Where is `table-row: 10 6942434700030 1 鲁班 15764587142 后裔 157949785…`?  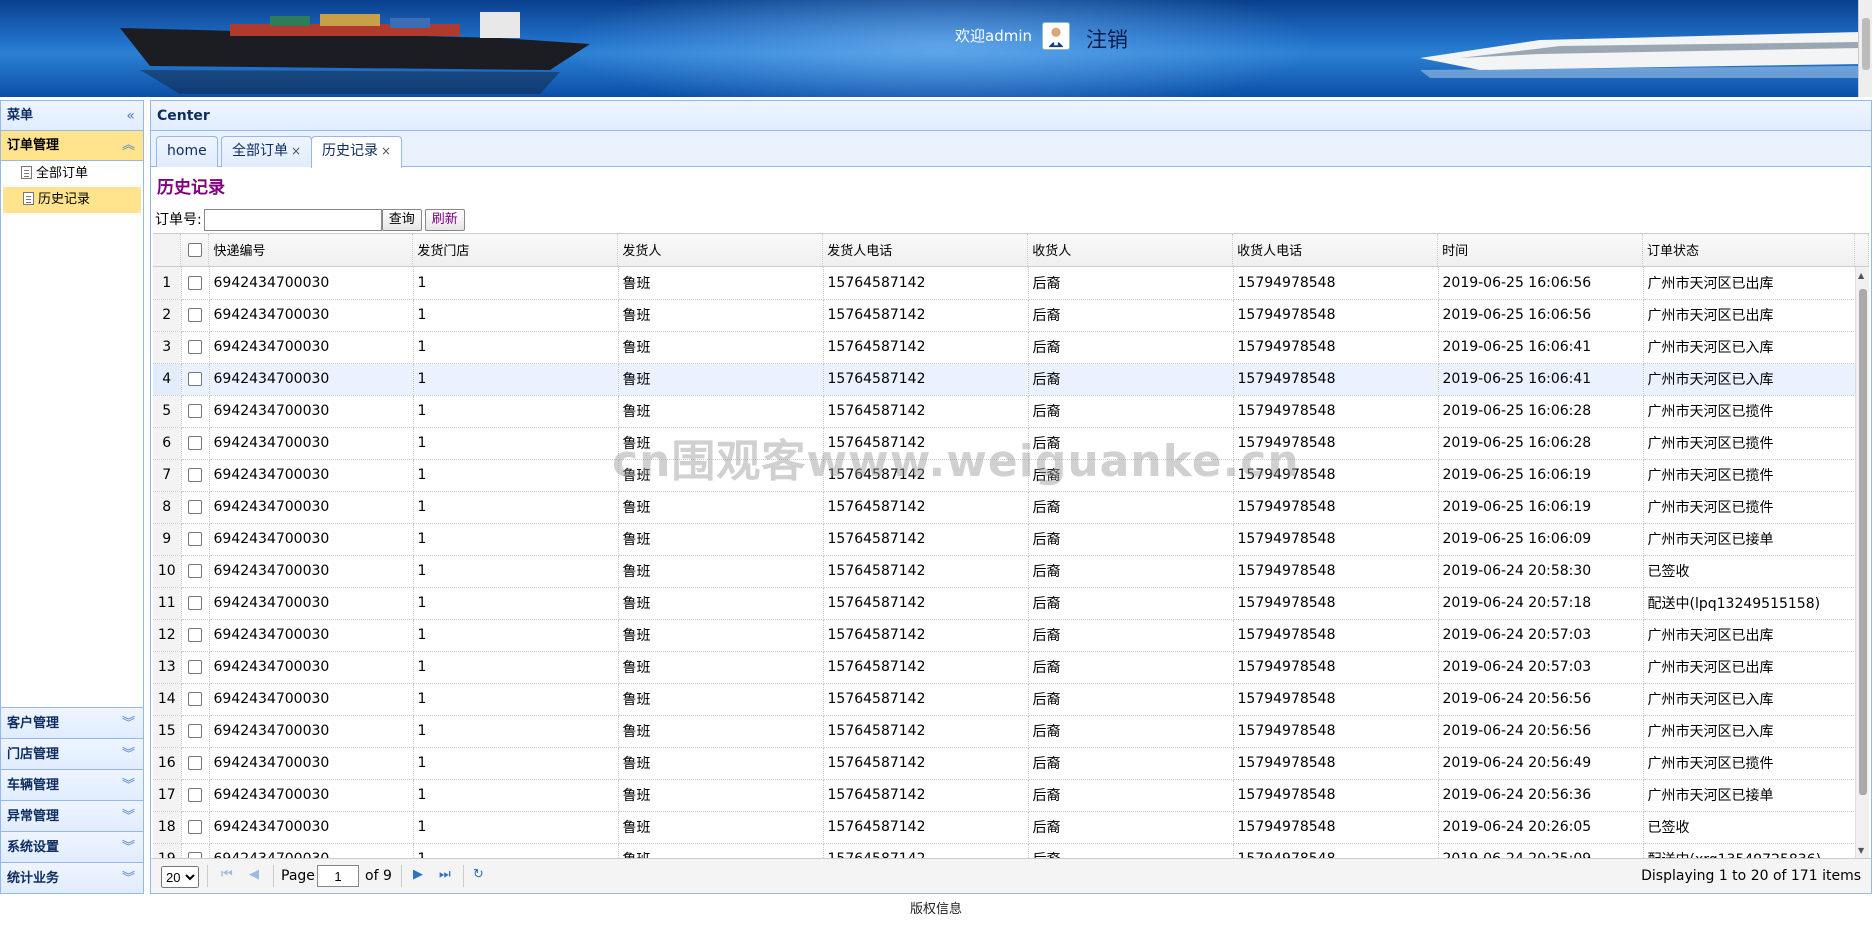
table-row: 10 6942434700030 1 鲁班 15764587142 后裔 157949785… is located at coordinates (1004, 571).